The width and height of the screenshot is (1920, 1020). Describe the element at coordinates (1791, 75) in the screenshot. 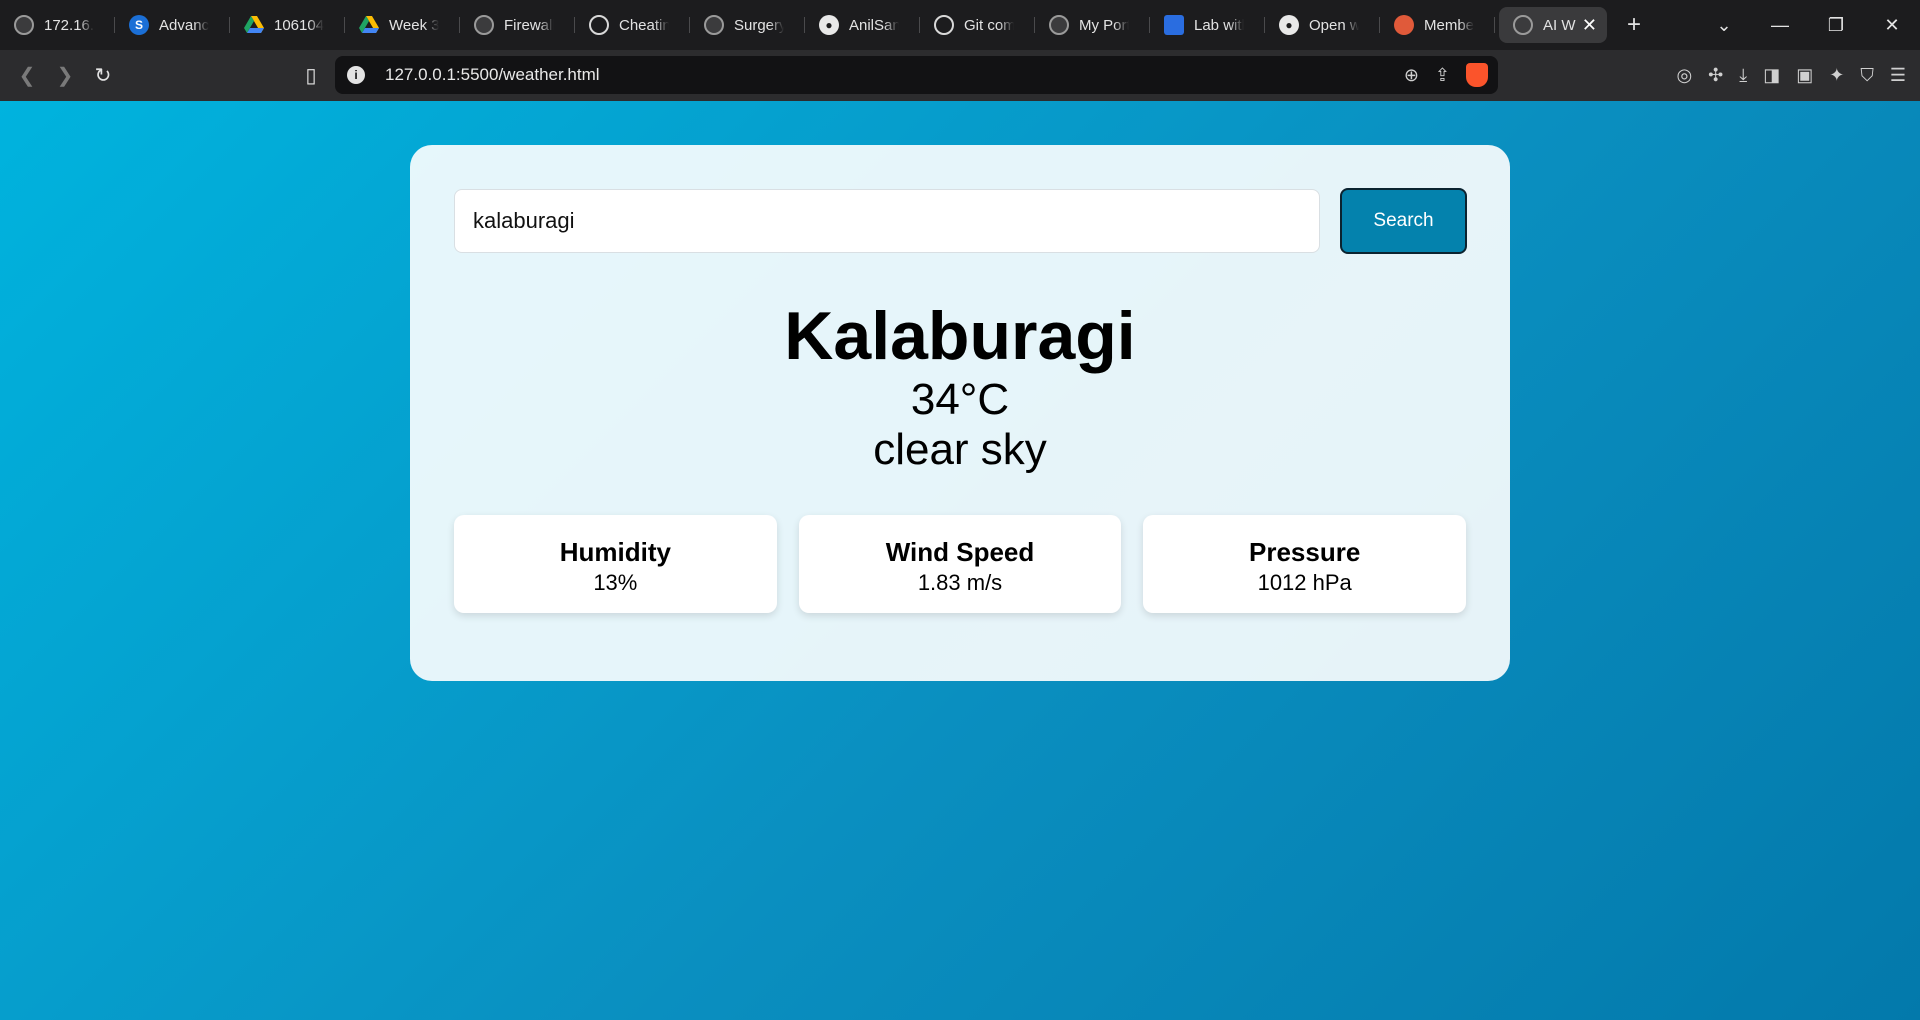

I see `toolbar-right-icons: ◎ ✣ ⤓ ◨ ▣ ✦ ⛉ ☰` at that location.